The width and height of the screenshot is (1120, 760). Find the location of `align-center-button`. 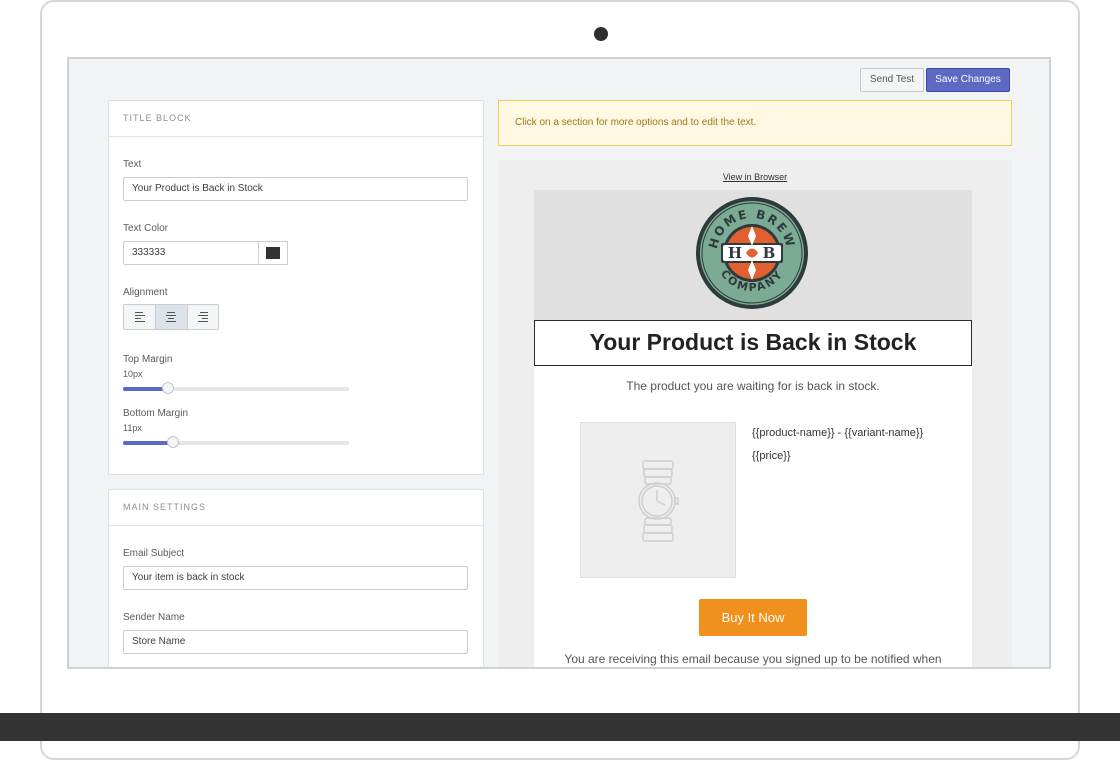

align-center-button is located at coordinates (171, 317).